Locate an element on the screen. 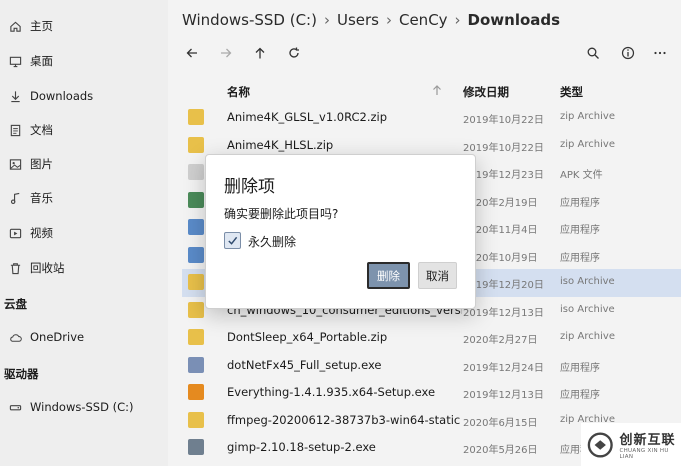 The height and width of the screenshot is (466, 681). sidebar-item-videos: 视频 is located at coordinates (84, 233).